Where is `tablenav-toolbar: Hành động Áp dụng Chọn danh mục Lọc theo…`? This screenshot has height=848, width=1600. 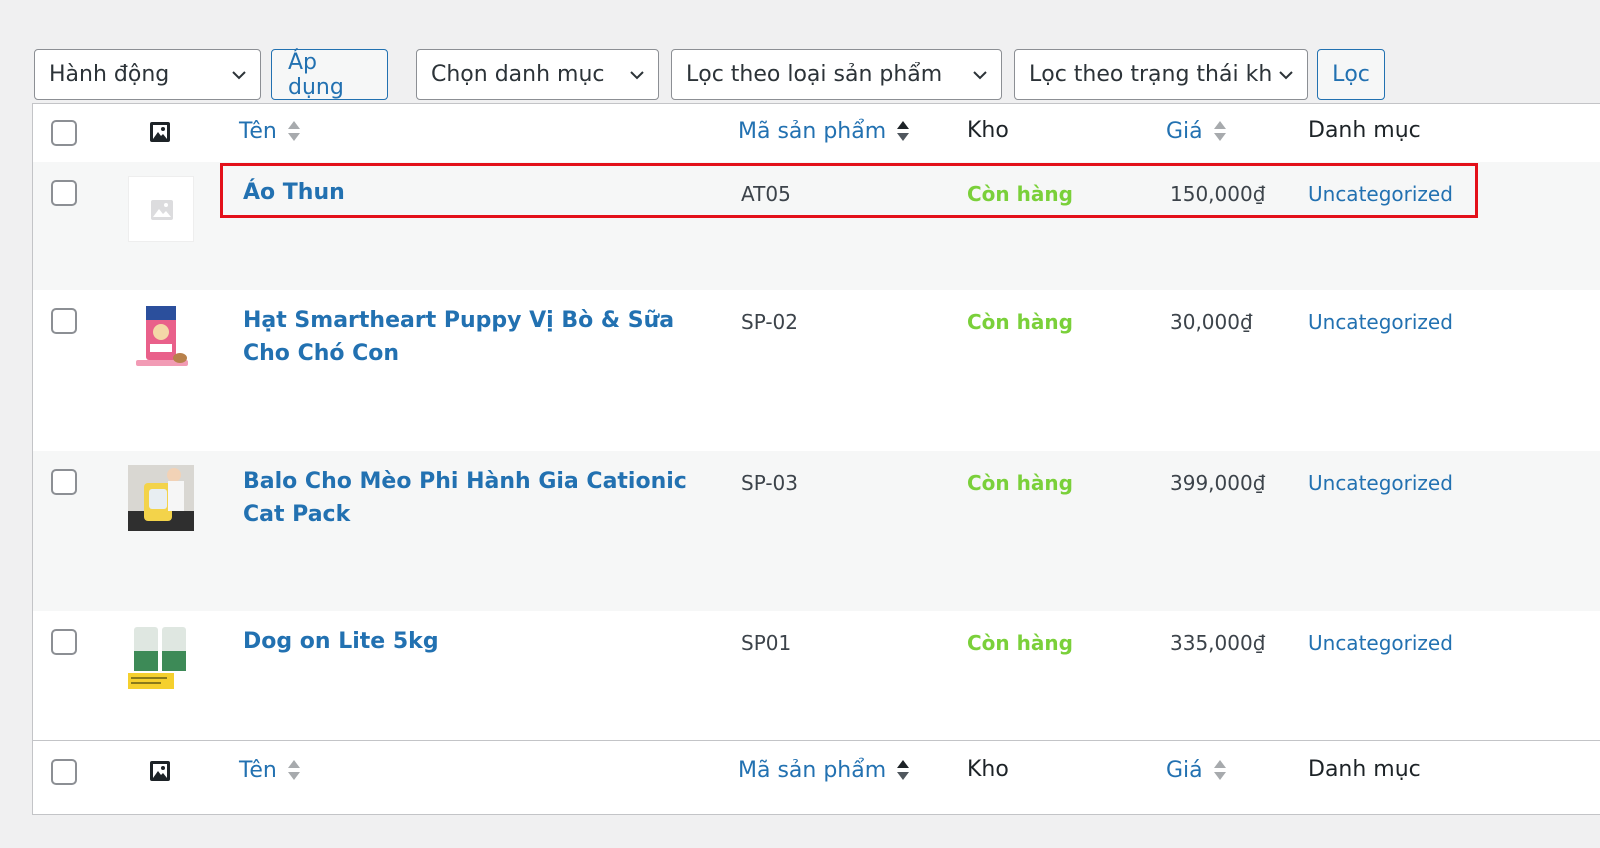
tablenav-toolbar: Hành động Áp dụng Chọn danh mục Lọc theo… is located at coordinates (784, 75).